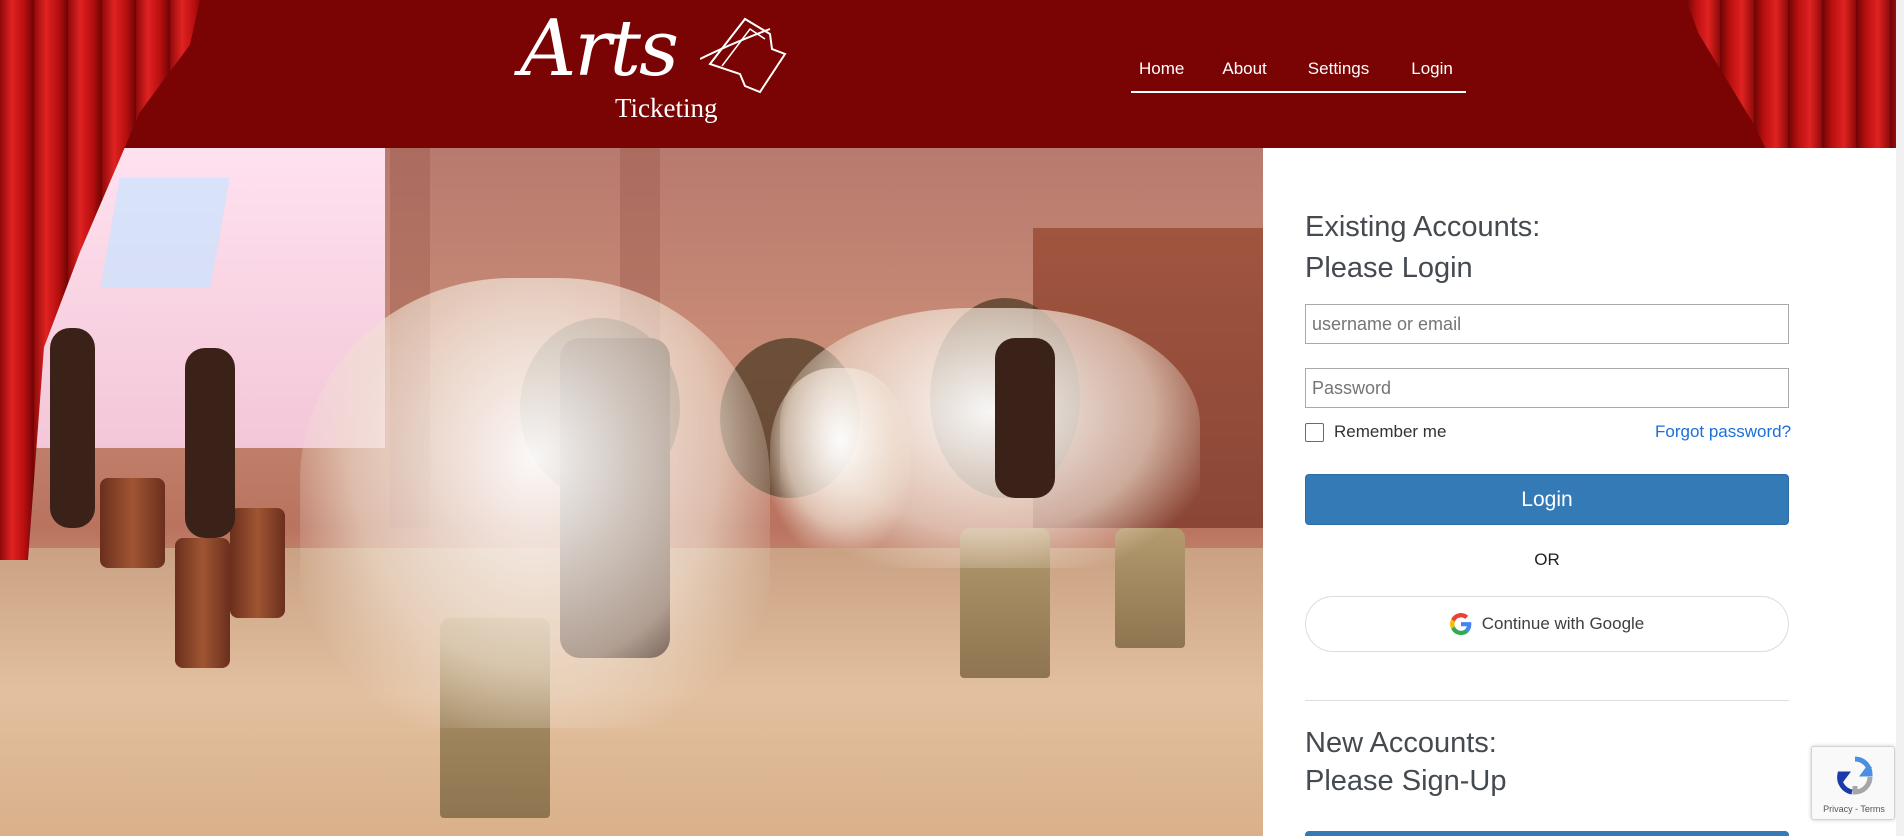 This screenshot has width=1904, height=836. Describe the element at coordinates (1314, 432) in the screenshot. I see `remember-me-checkbox` at that location.